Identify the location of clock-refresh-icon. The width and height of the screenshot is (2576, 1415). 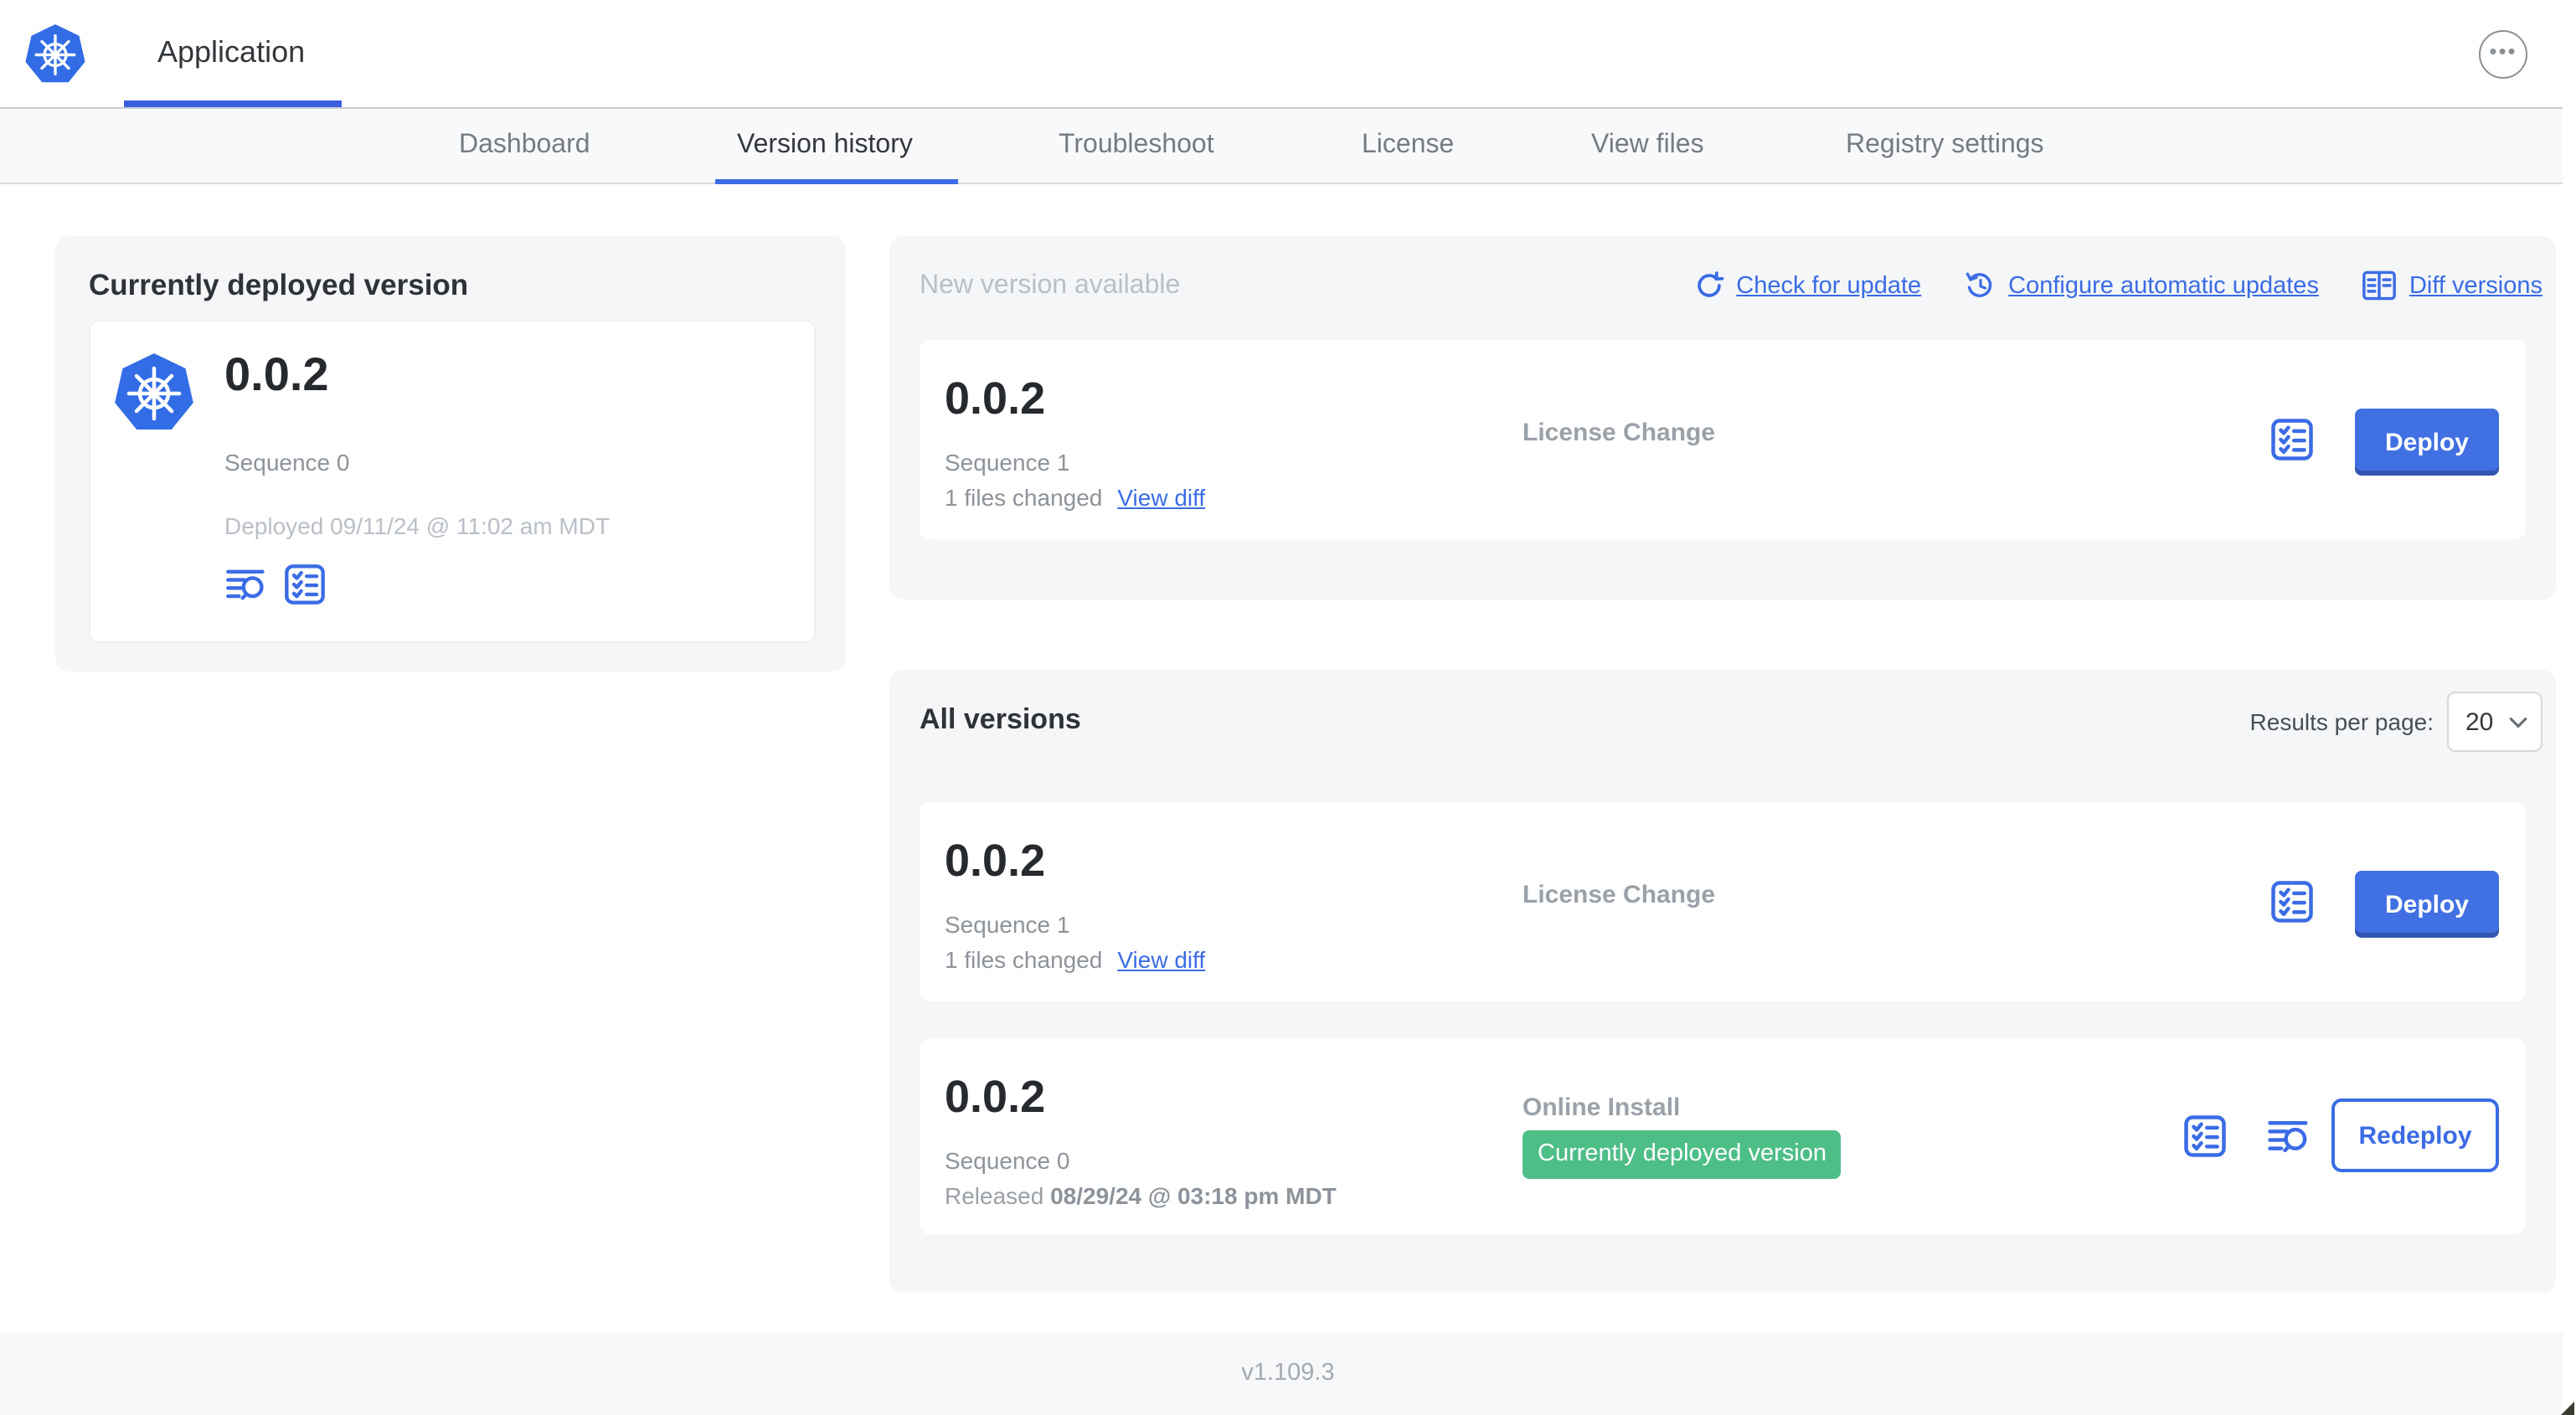
(1979, 284).